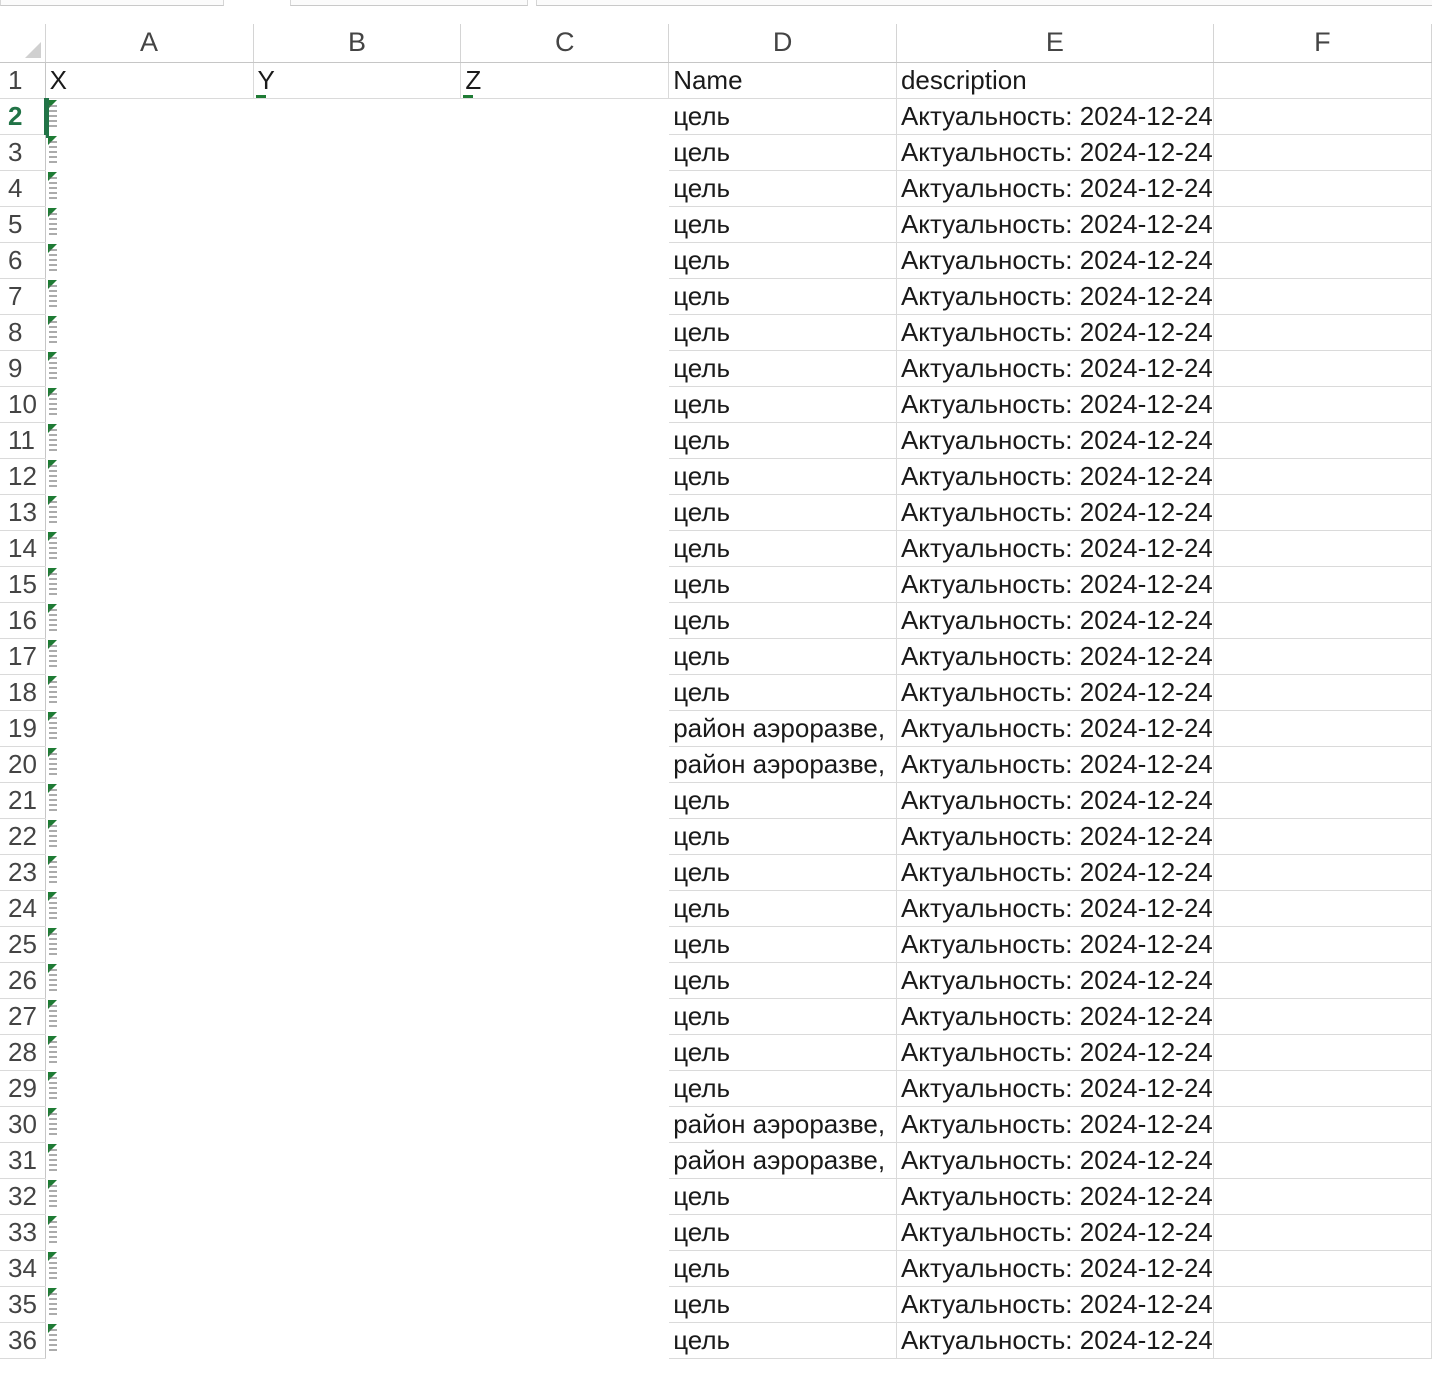 This screenshot has width=1432, height=1379. What do you see at coordinates (23, 1196) in the screenshot?
I see `row-header: 32` at bounding box center [23, 1196].